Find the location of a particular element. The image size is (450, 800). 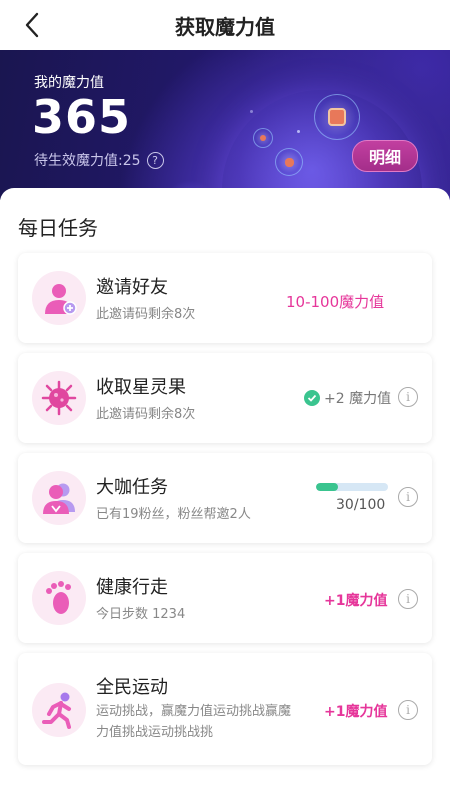

task-progress-text: 30/100 is located at coordinates (361, 505).